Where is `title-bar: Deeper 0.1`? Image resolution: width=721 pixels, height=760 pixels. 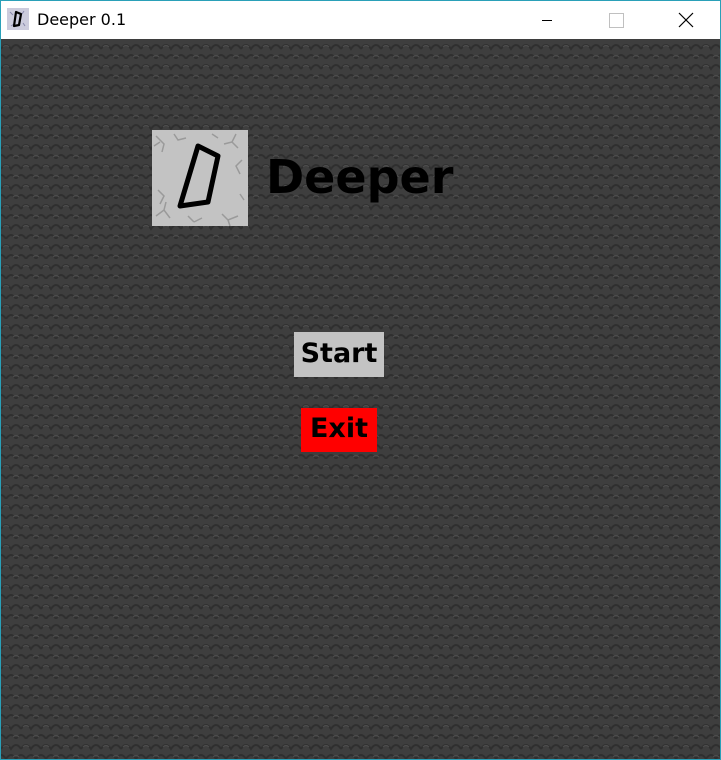 title-bar: Deeper 0.1 is located at coordinates (360, 20).